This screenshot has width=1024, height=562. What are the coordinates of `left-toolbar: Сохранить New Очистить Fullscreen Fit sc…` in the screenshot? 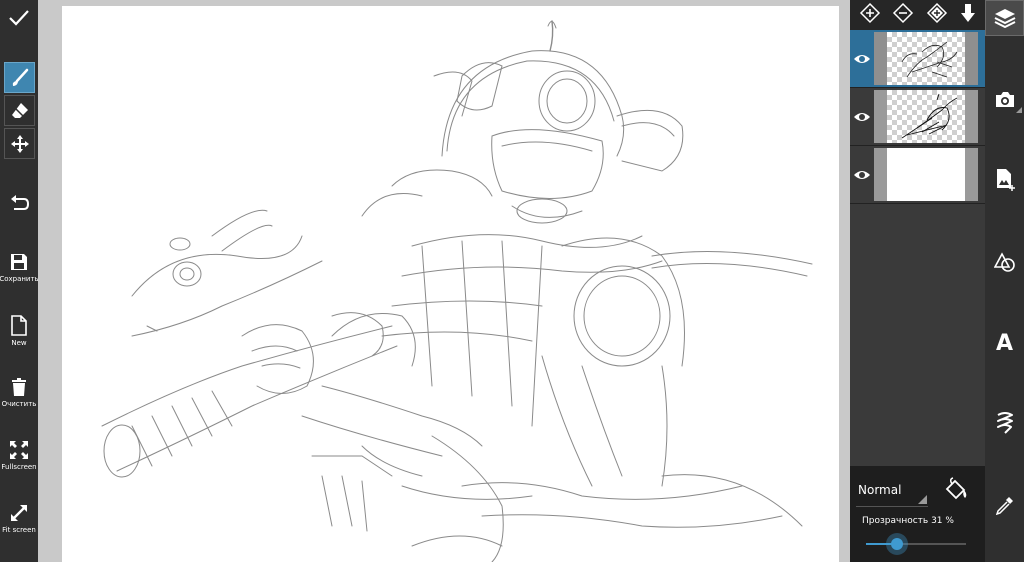 It's located at (19, 281).